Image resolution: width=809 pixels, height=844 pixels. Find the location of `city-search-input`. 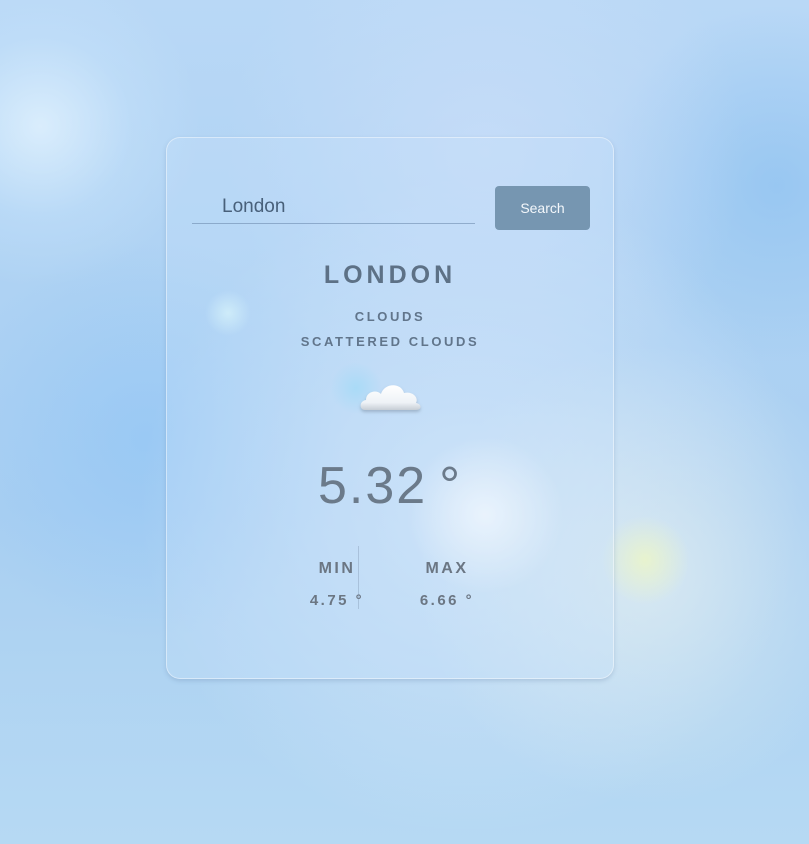

city-search-input is located at coordinates (333, 207).